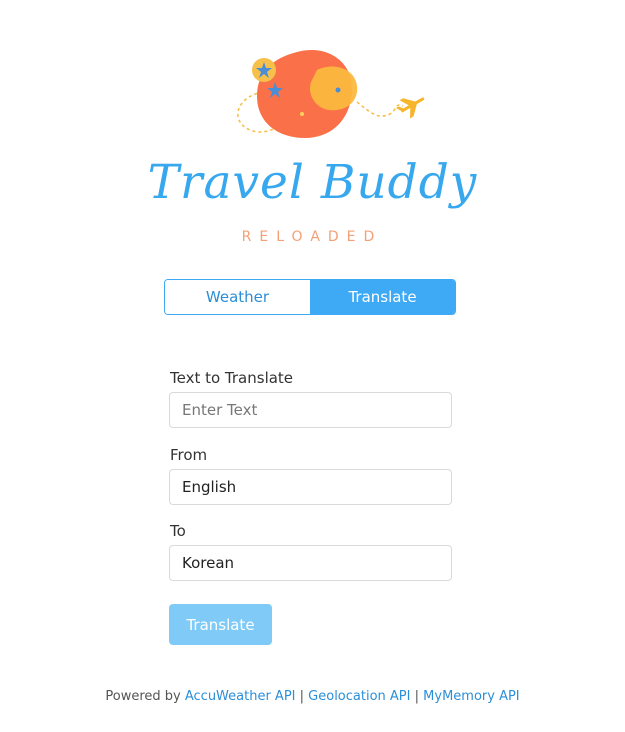 The width and height of the screenshot is (625, 732). I want to click on translate-button: Translate, so click(220, 624).